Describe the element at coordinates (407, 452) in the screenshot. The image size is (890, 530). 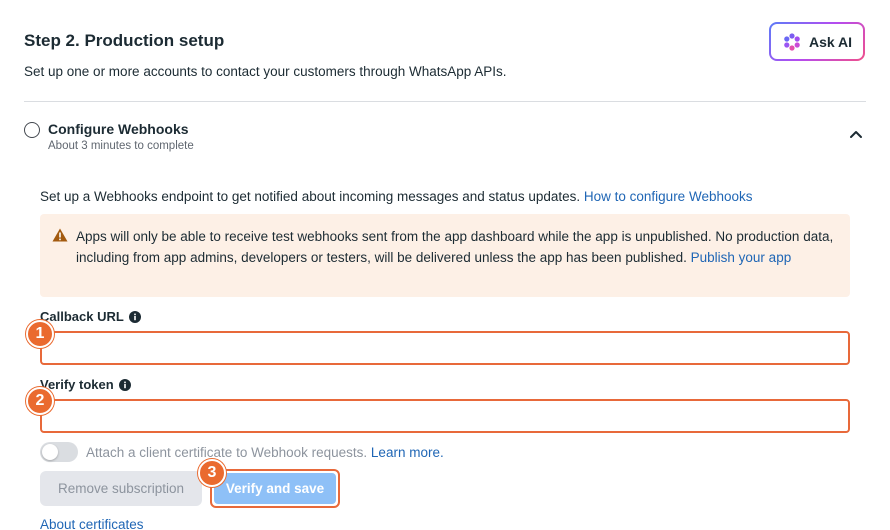
I see `learn-more-link: Learn more.` at that location.